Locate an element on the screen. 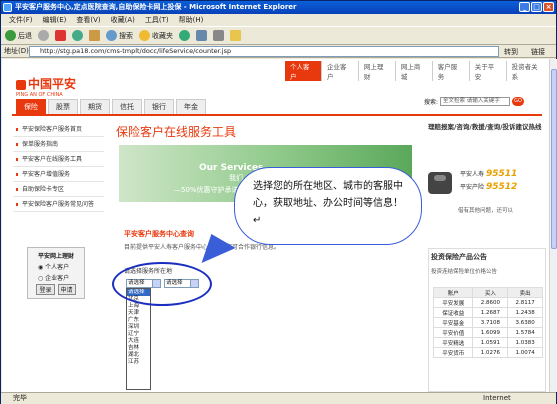 Image resolution: width=557 pixels, height=404 pixels. forward-arrow-icon is located at coordinates (43, 35).